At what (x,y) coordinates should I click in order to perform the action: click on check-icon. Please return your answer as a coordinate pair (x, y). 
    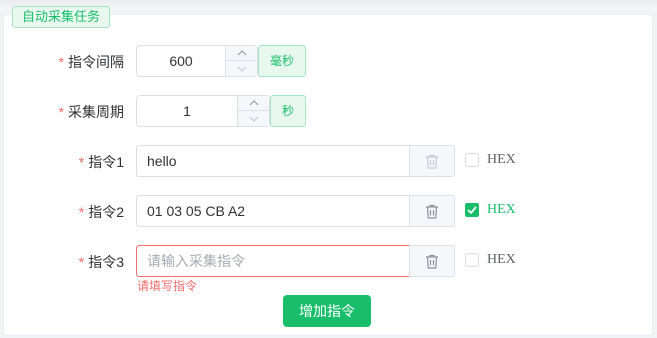
    Looking at the image, I should click on (472, 210).